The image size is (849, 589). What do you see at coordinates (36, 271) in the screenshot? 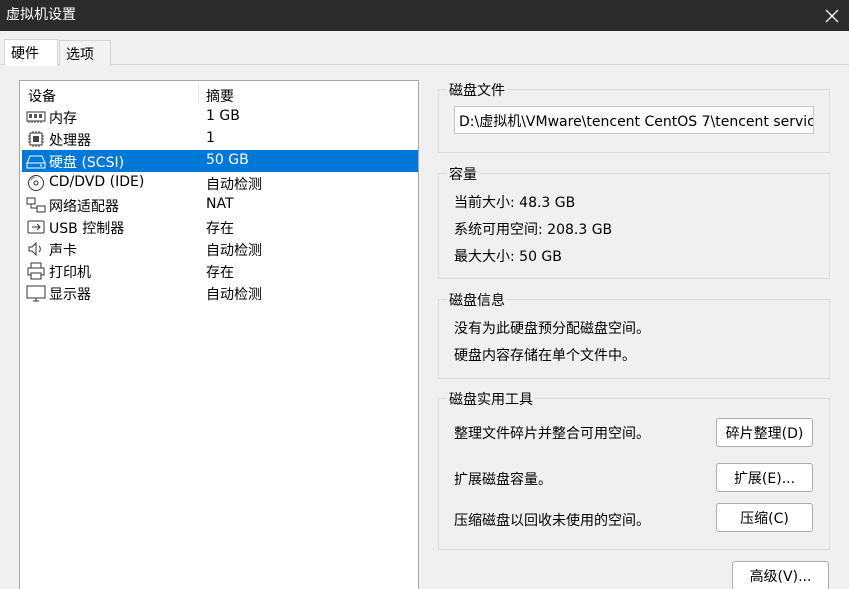
I see `printer-icon` at bounding box center [36, 271].